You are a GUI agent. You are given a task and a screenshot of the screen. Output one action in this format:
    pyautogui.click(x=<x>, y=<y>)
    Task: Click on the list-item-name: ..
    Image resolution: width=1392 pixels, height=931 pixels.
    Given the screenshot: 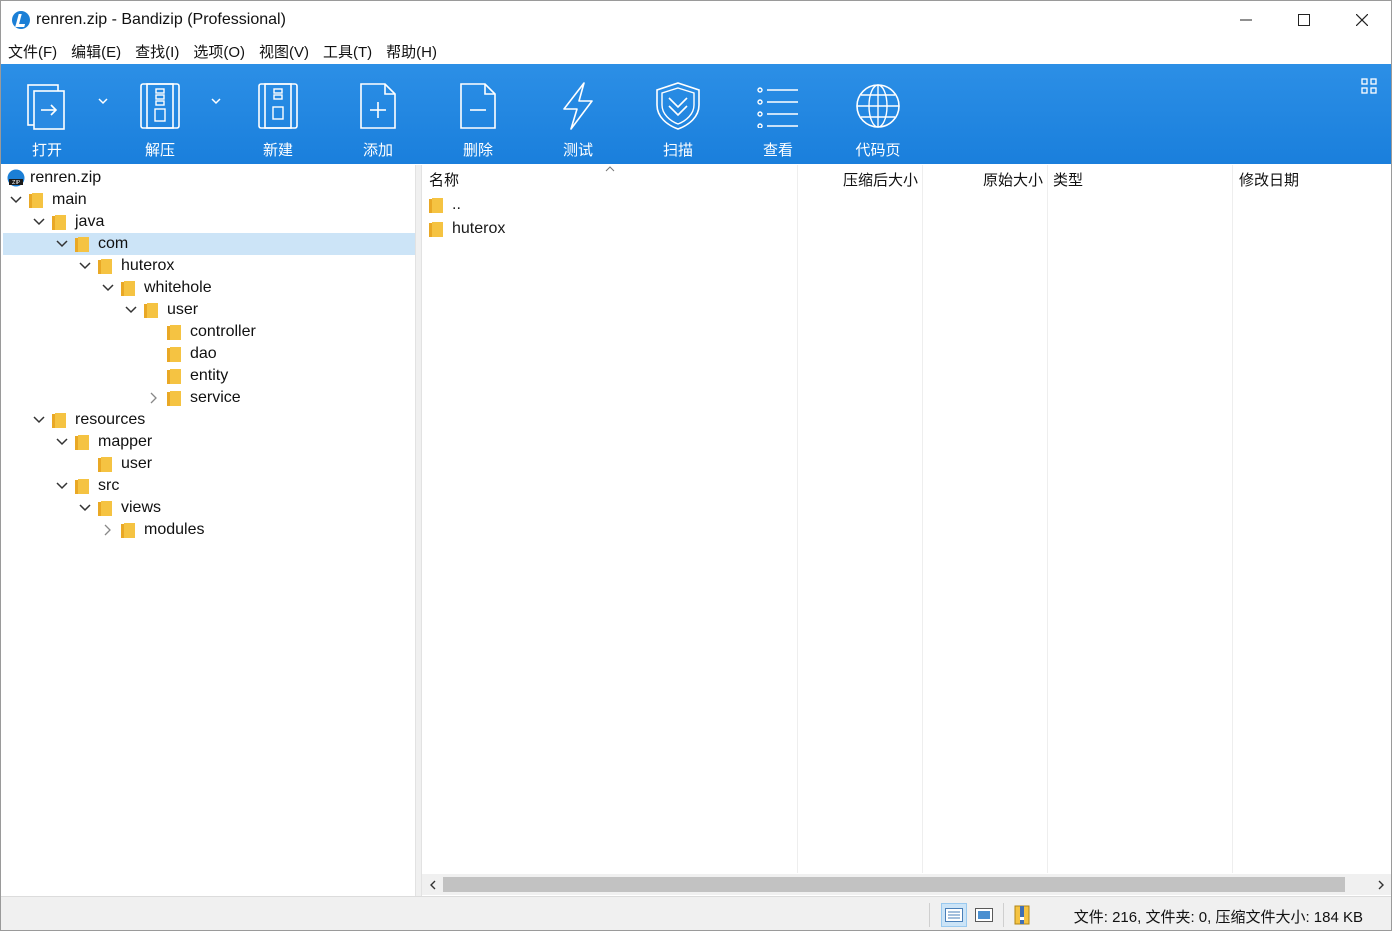 What is the action you would take?
    pyautogui.click(x=456, y=204)
    